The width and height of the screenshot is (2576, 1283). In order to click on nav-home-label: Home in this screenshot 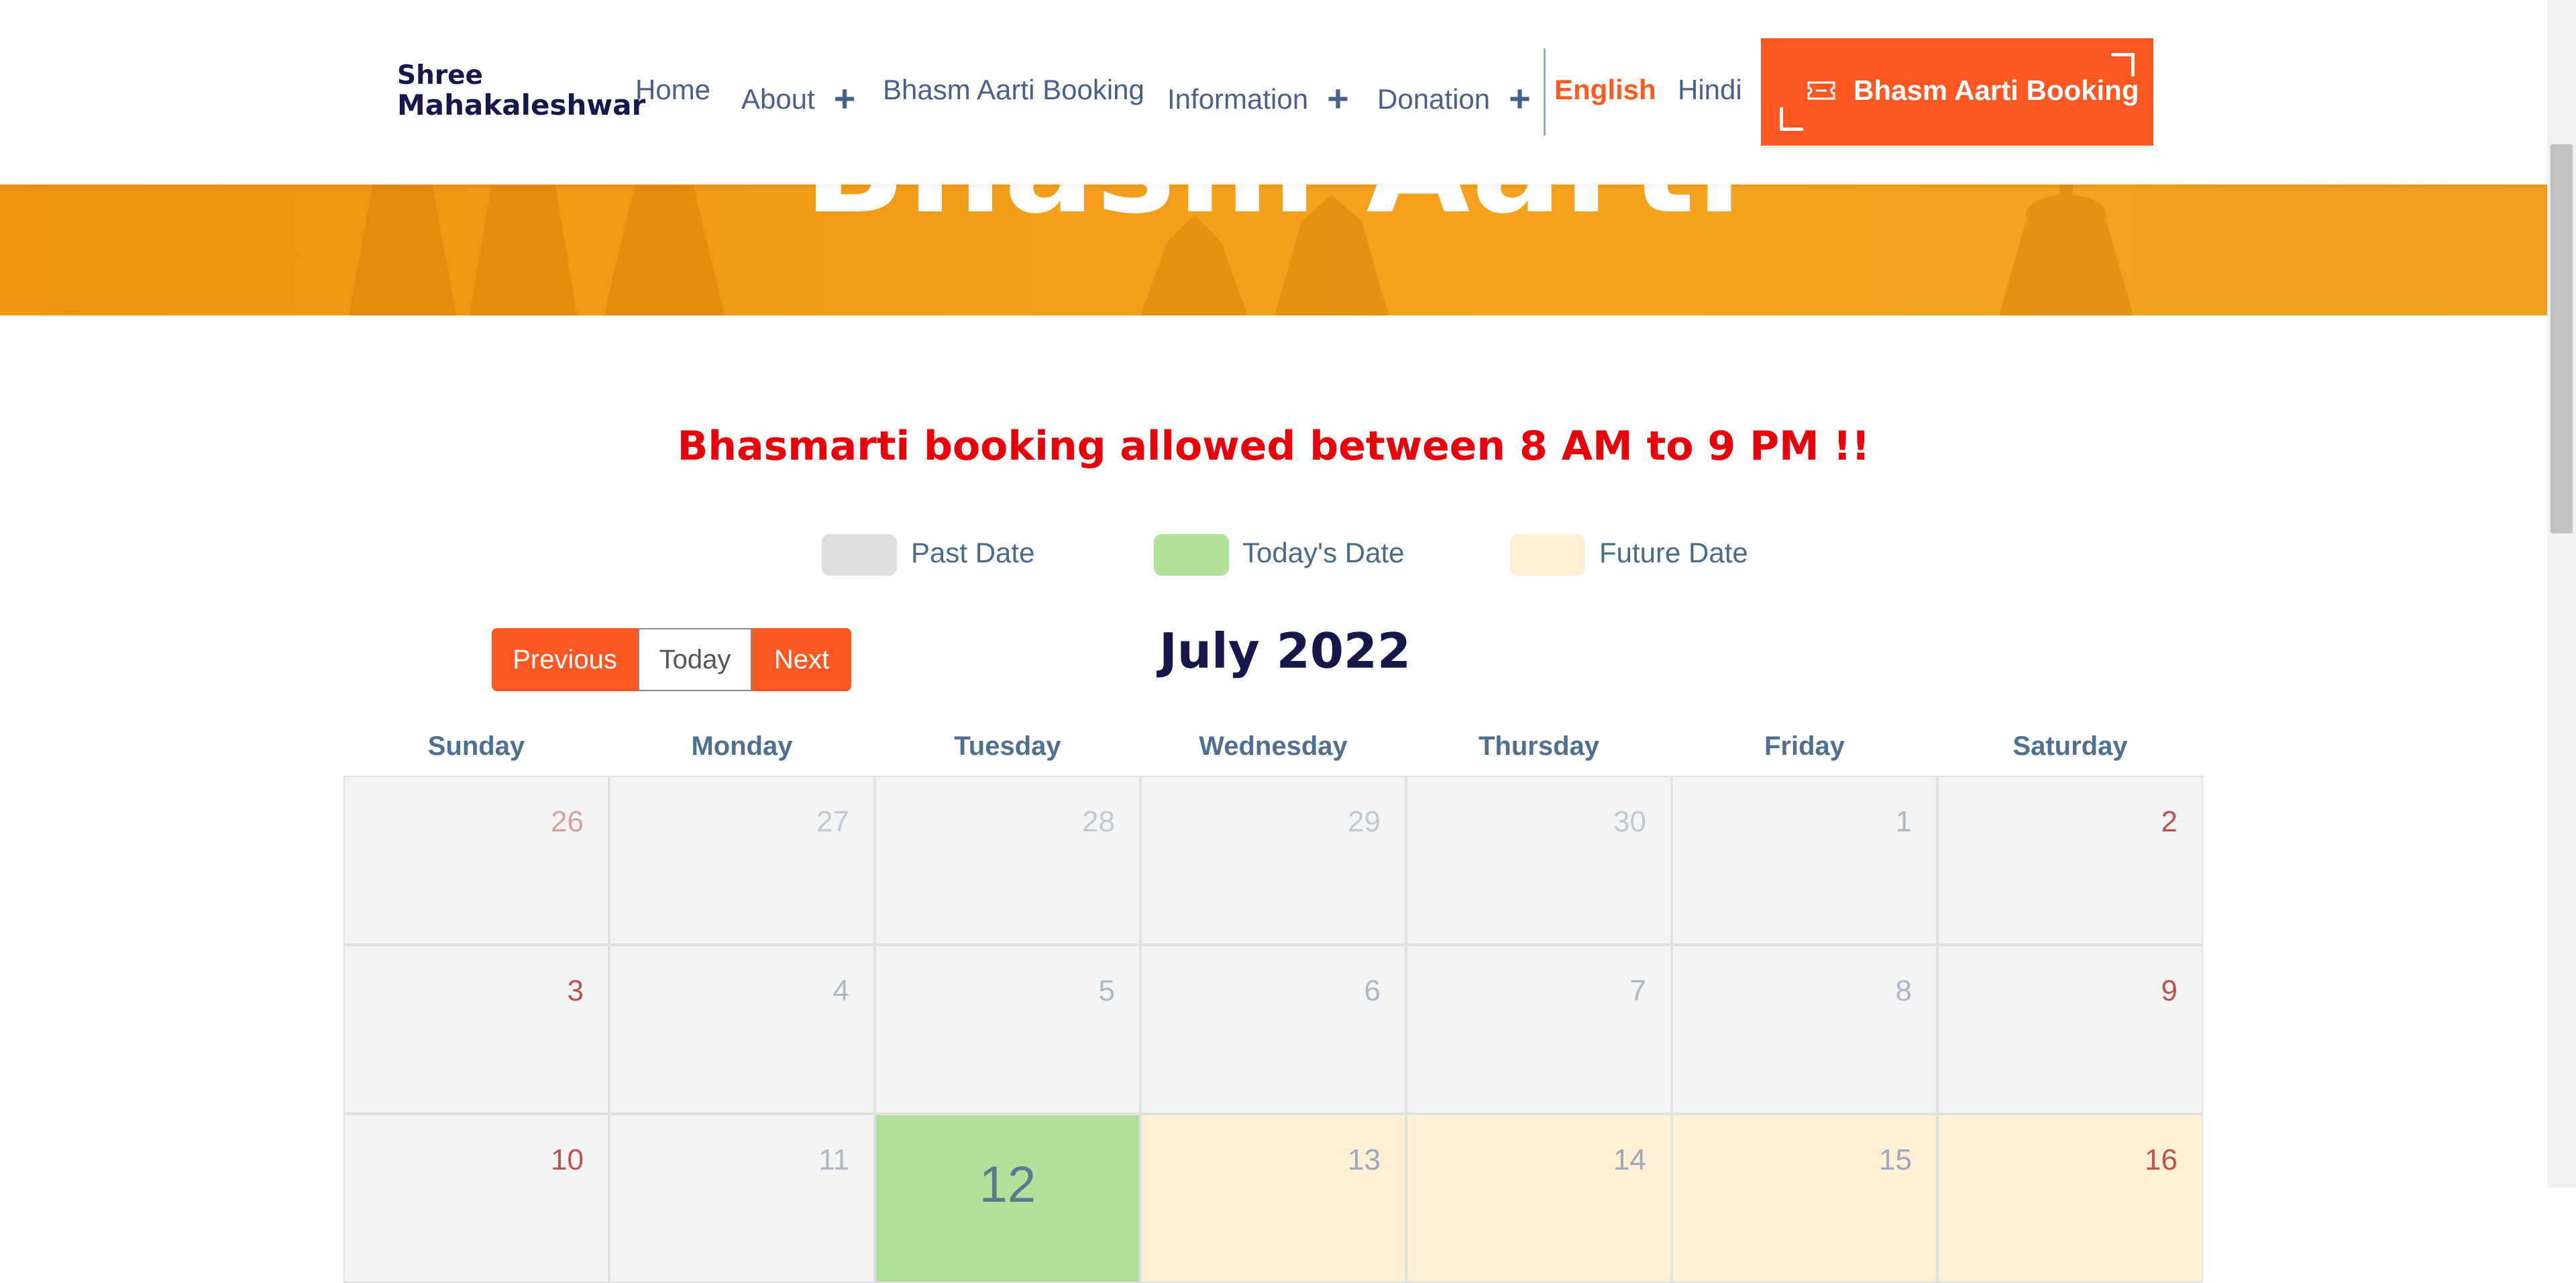, I will do `click(673, 89)`.